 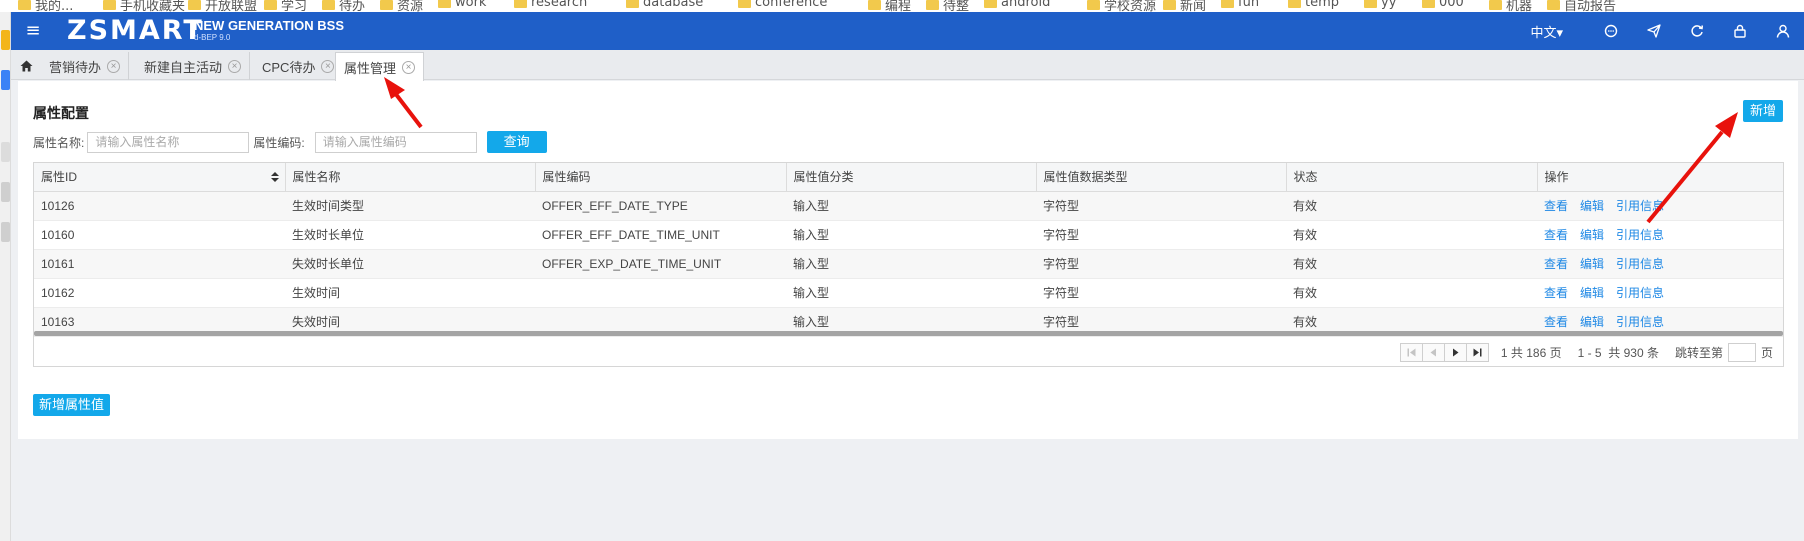 I want to click on attribute-name-label: 属性名称:, so click(x=59, y=142).